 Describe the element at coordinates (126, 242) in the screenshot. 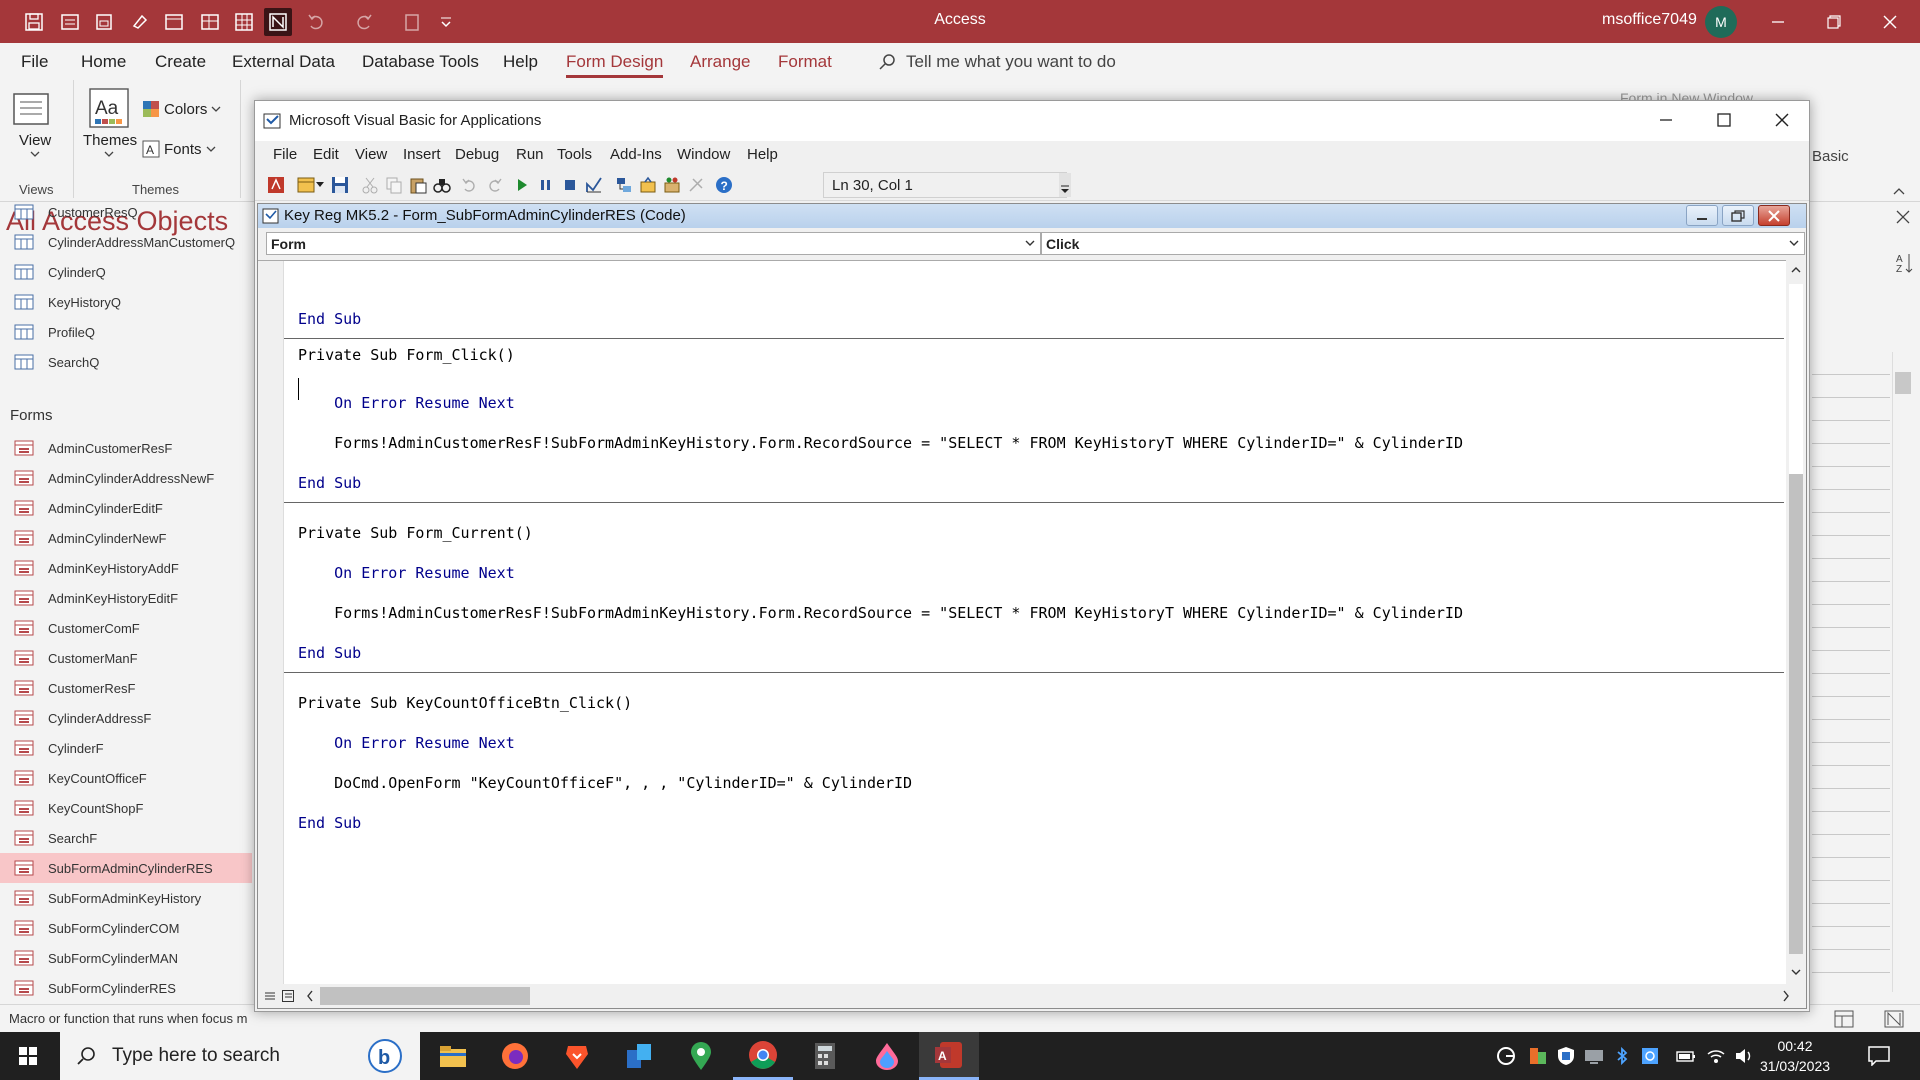

I see `nav-item-query: CylinderAddressManCustomerQ` at that location.